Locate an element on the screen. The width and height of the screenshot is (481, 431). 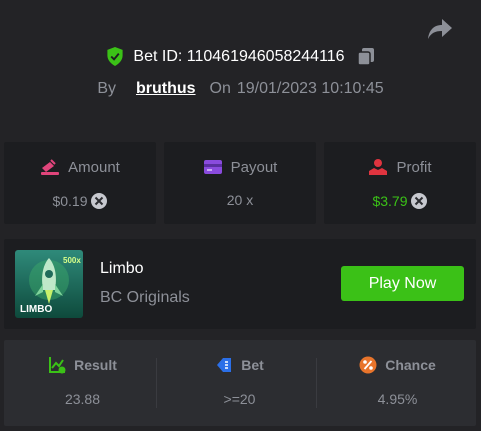
result-value: 23.88 is located at coordinates (82, 399).